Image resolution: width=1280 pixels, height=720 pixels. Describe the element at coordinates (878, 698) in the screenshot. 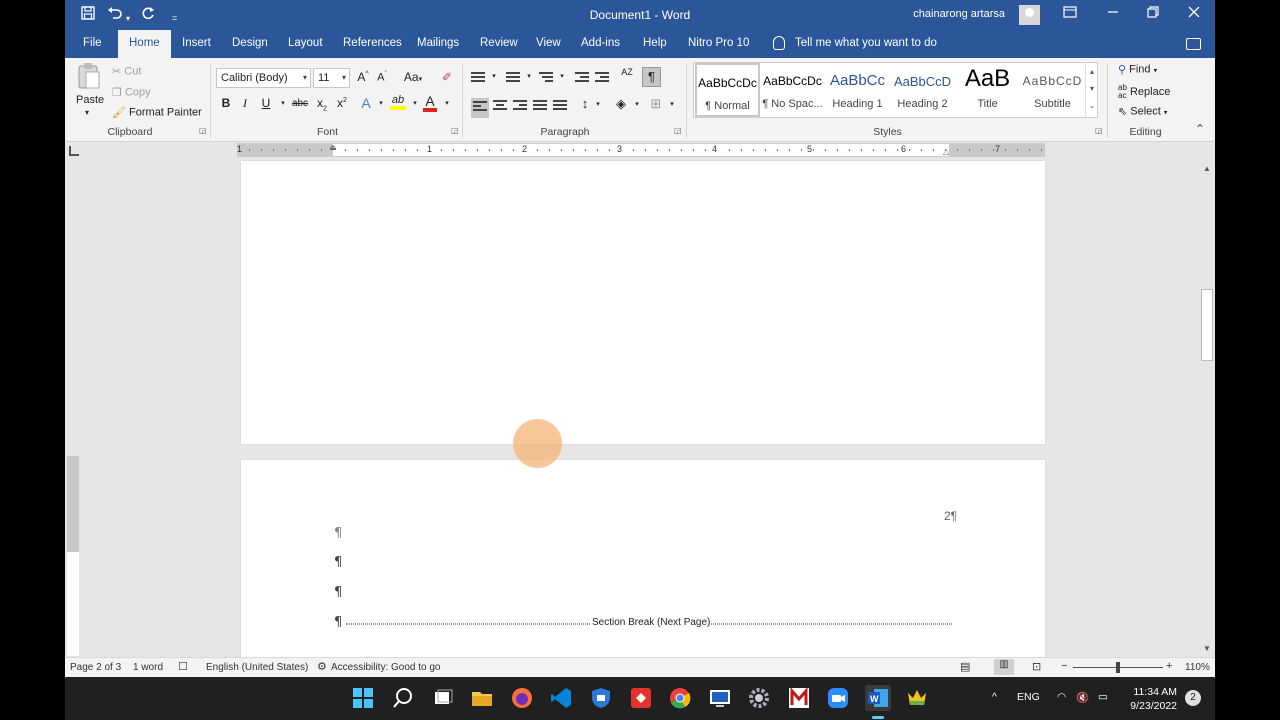

I see `word-taskbar-icon: W` at that location.